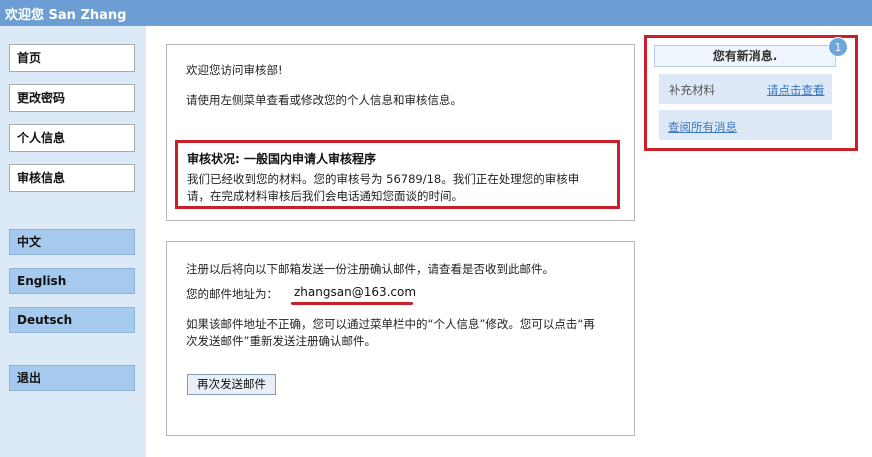  Describe the element at coordinates (72, 281) in the screenshot. I see `lang-english-button: English` at that location.